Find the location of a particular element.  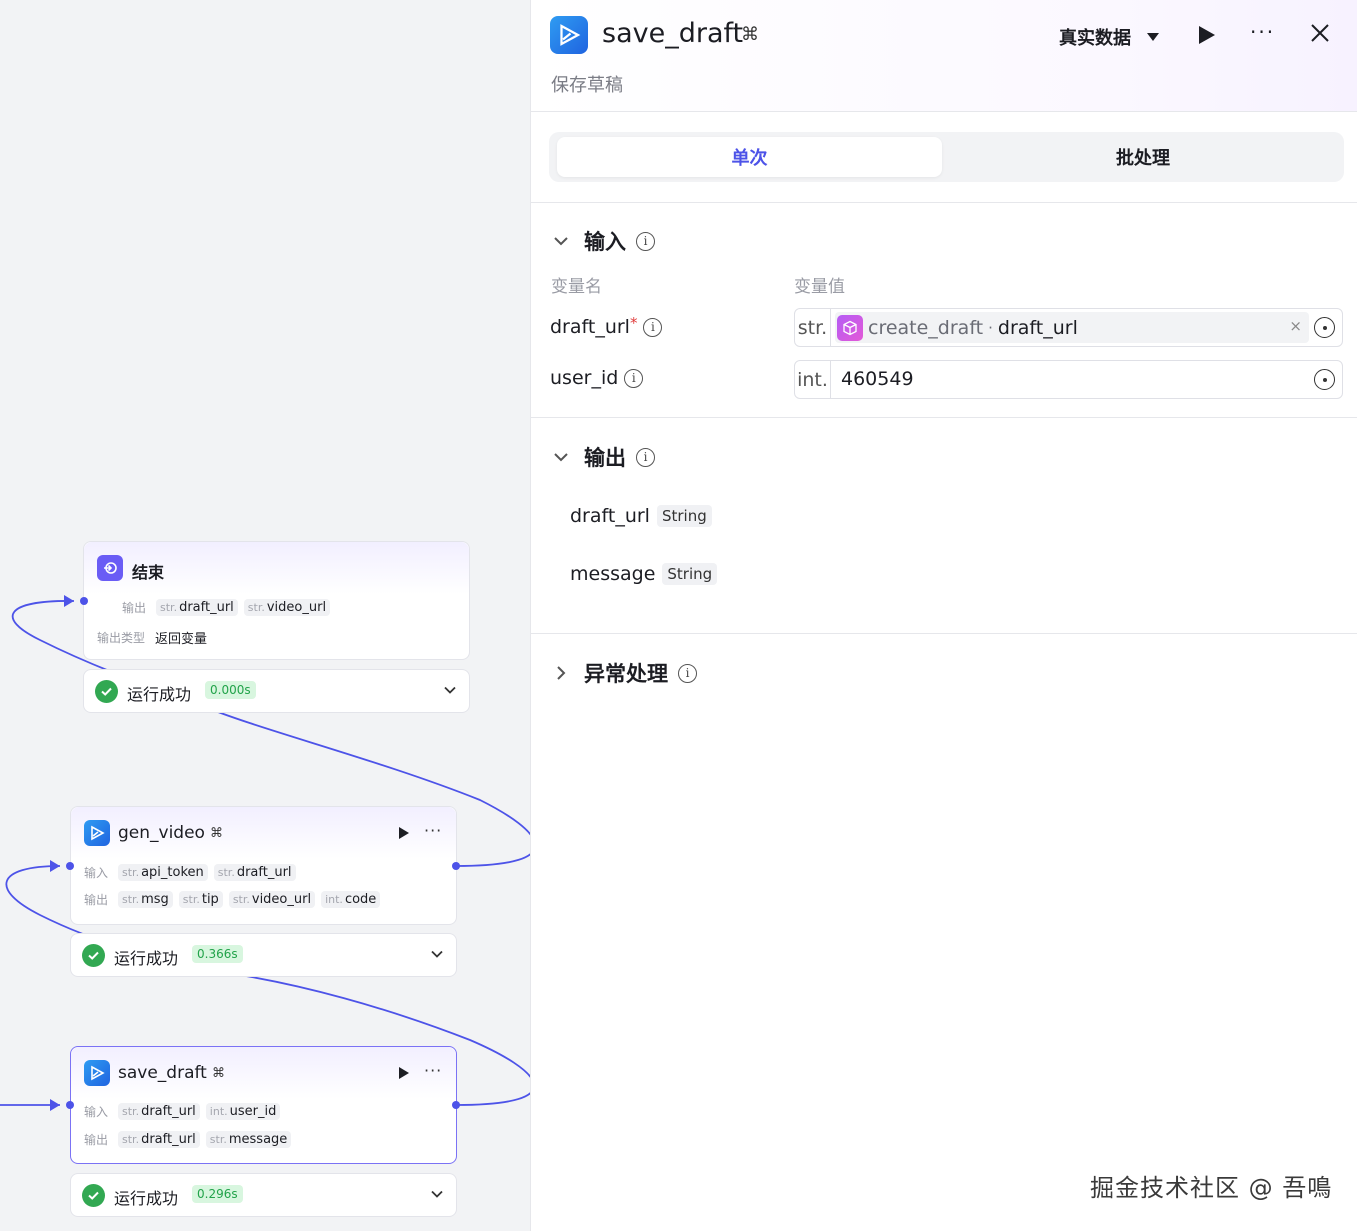

input-chip: str. draft_url is located at coordinates (254, 872).